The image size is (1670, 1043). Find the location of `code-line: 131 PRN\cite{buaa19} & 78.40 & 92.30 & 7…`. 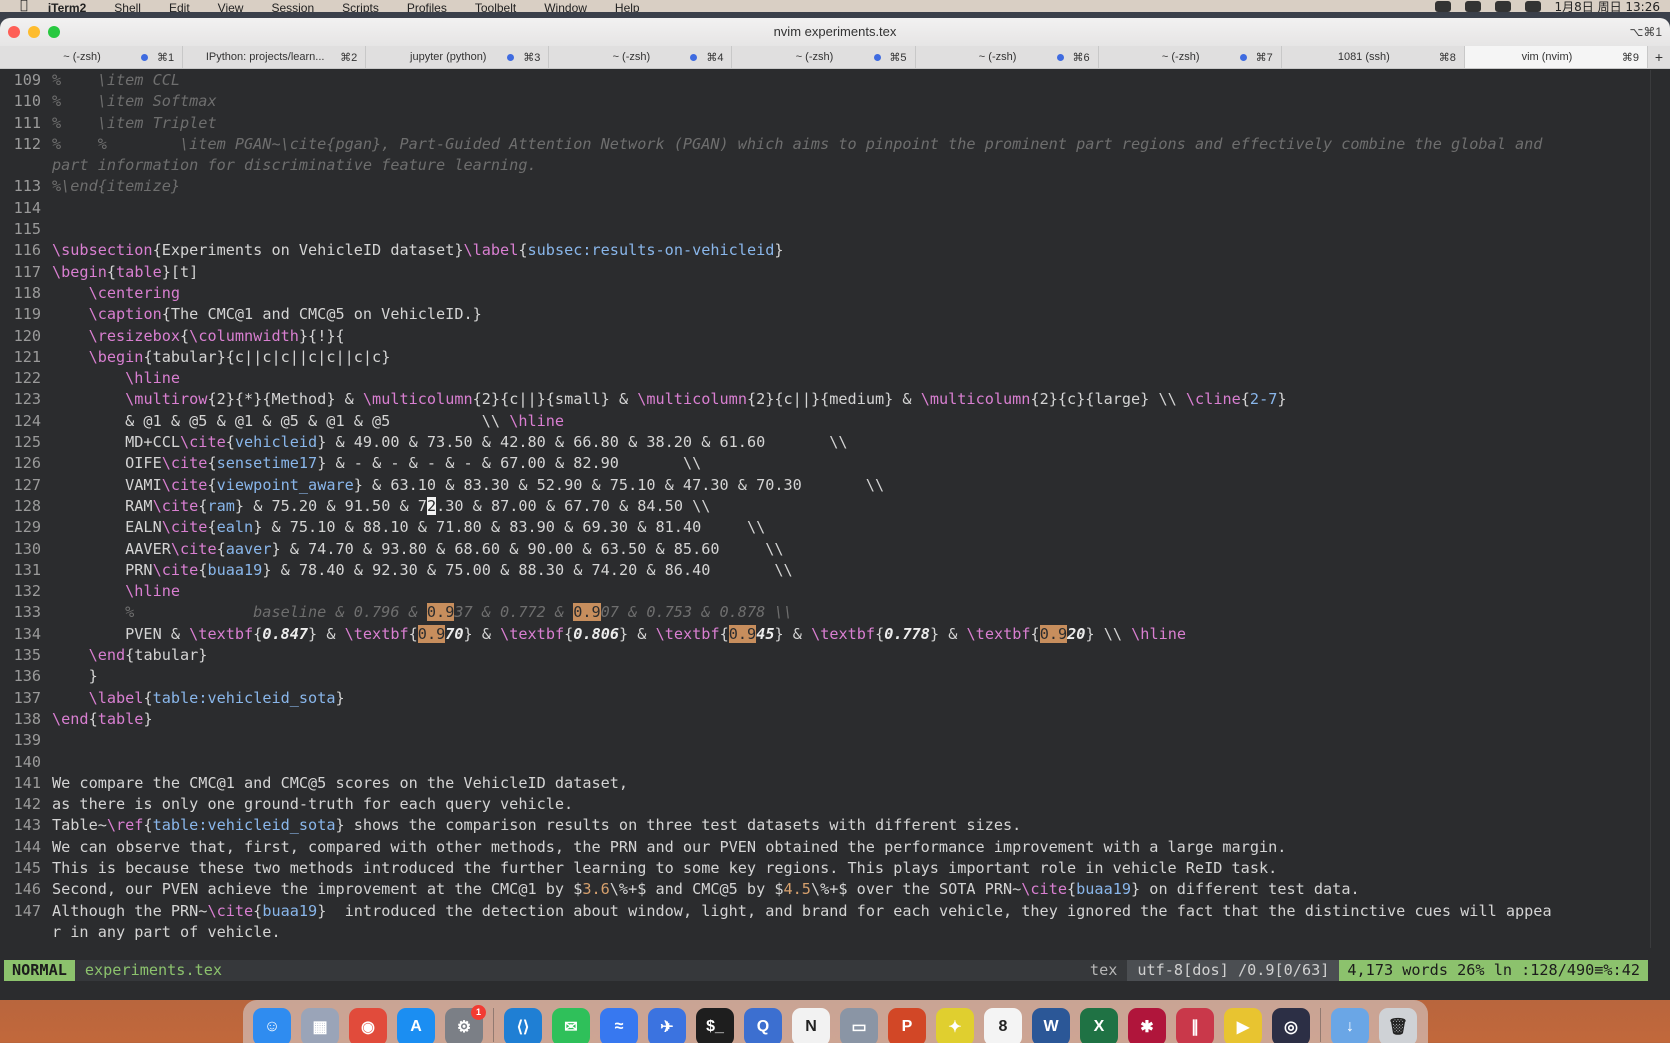

code-line: 131 PRN\cite{buaa19} & 78.40 & 92.30 & 7… is located at coordinates (835, 570).